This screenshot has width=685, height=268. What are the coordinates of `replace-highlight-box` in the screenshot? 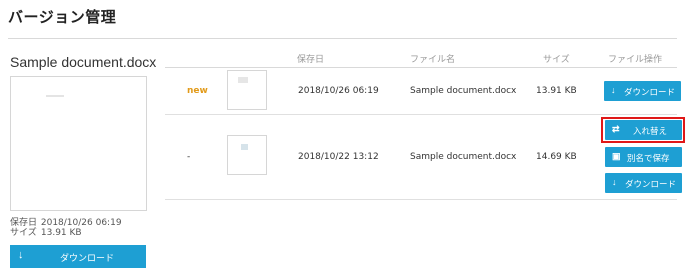 It's located at (643, 130).